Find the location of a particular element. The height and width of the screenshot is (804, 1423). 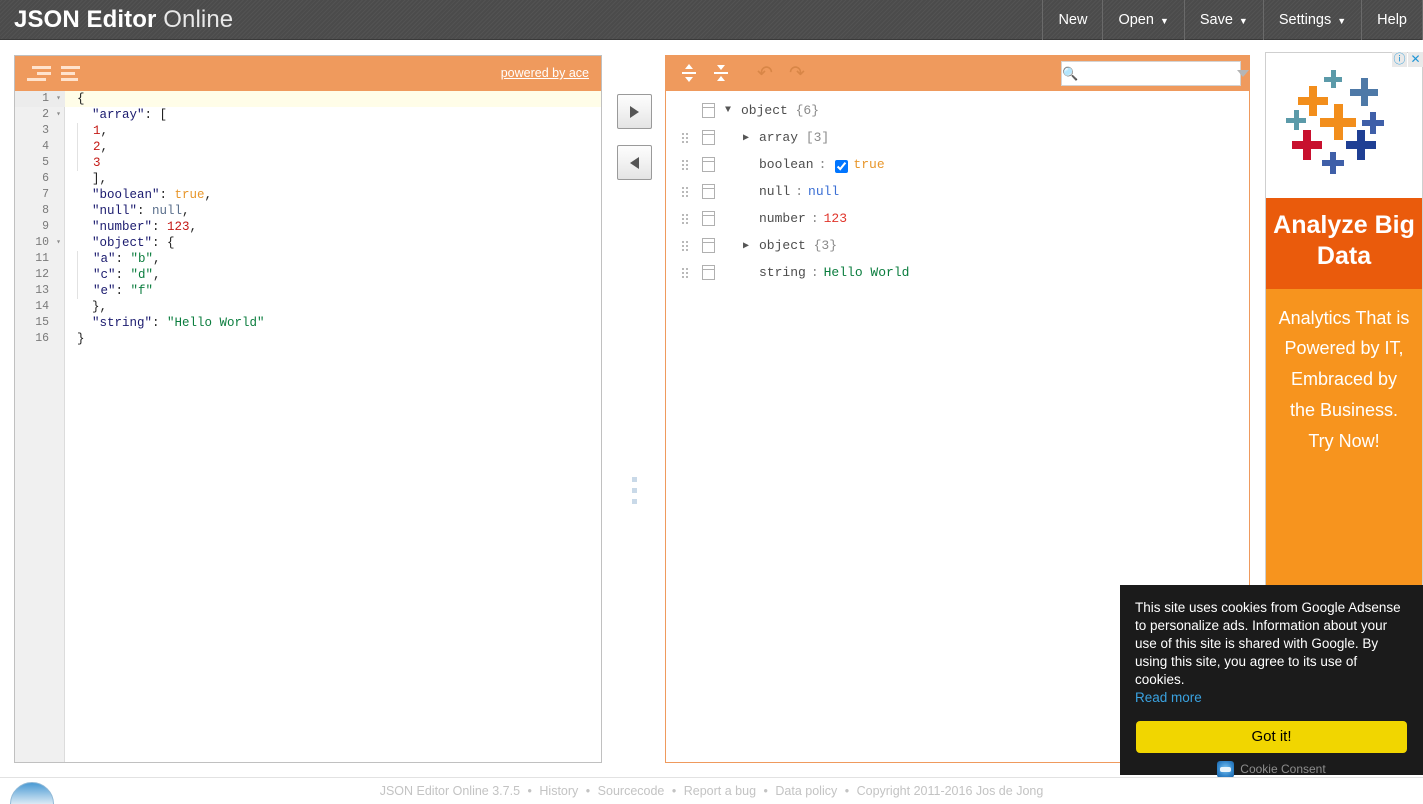

ad-logo is located at coordinates (1344, 125).